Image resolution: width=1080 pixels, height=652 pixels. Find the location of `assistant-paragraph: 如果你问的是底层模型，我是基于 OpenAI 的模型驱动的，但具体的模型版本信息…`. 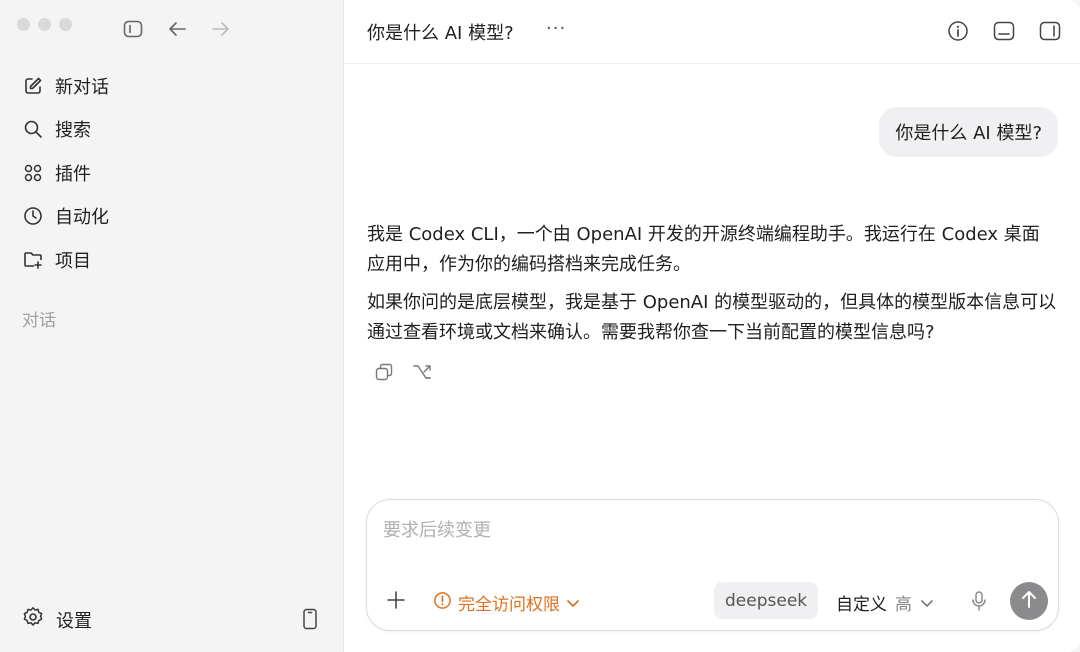

assistant-paragraph: 如果你问的是底层模型，我是基于 OpenAI 的模型驱动的，但具体的模型版本信息… is located at coordinates (712, 317).